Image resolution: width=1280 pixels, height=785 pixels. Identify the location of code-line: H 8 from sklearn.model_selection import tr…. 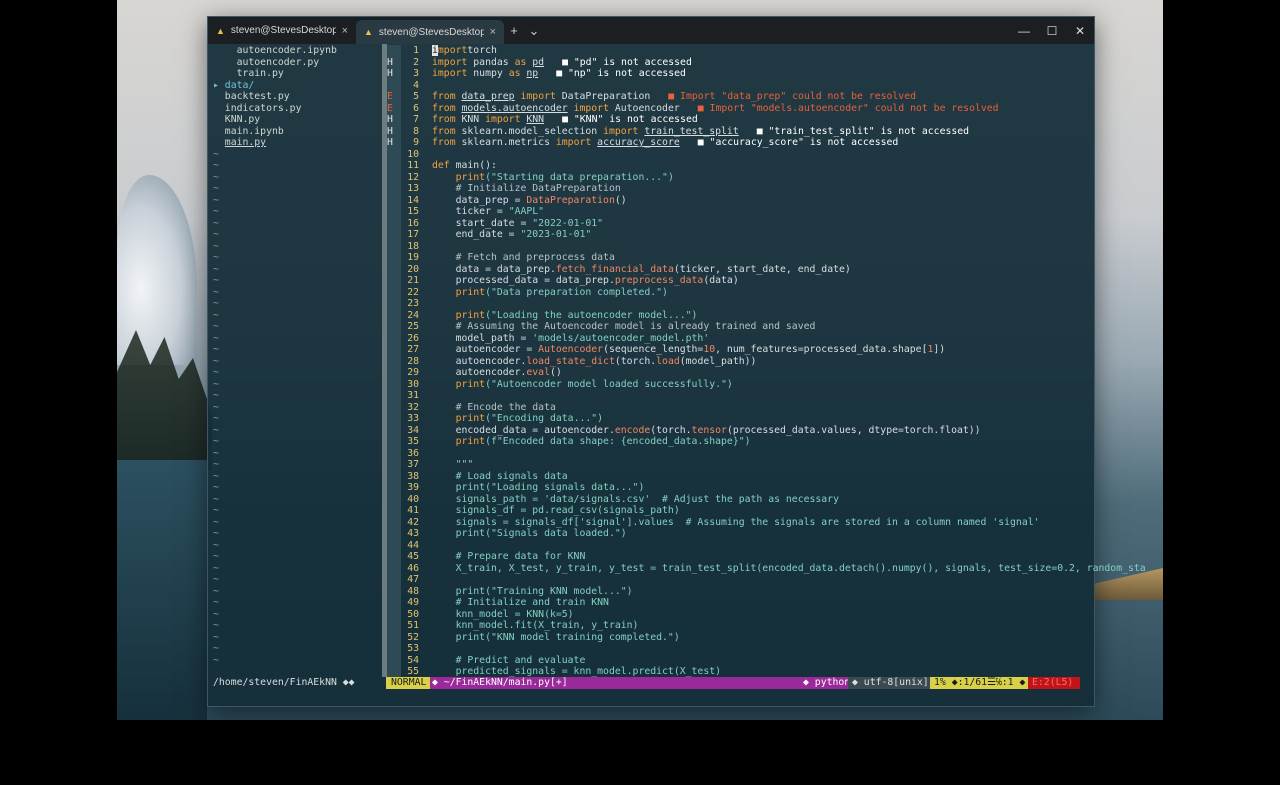
(740, 131).